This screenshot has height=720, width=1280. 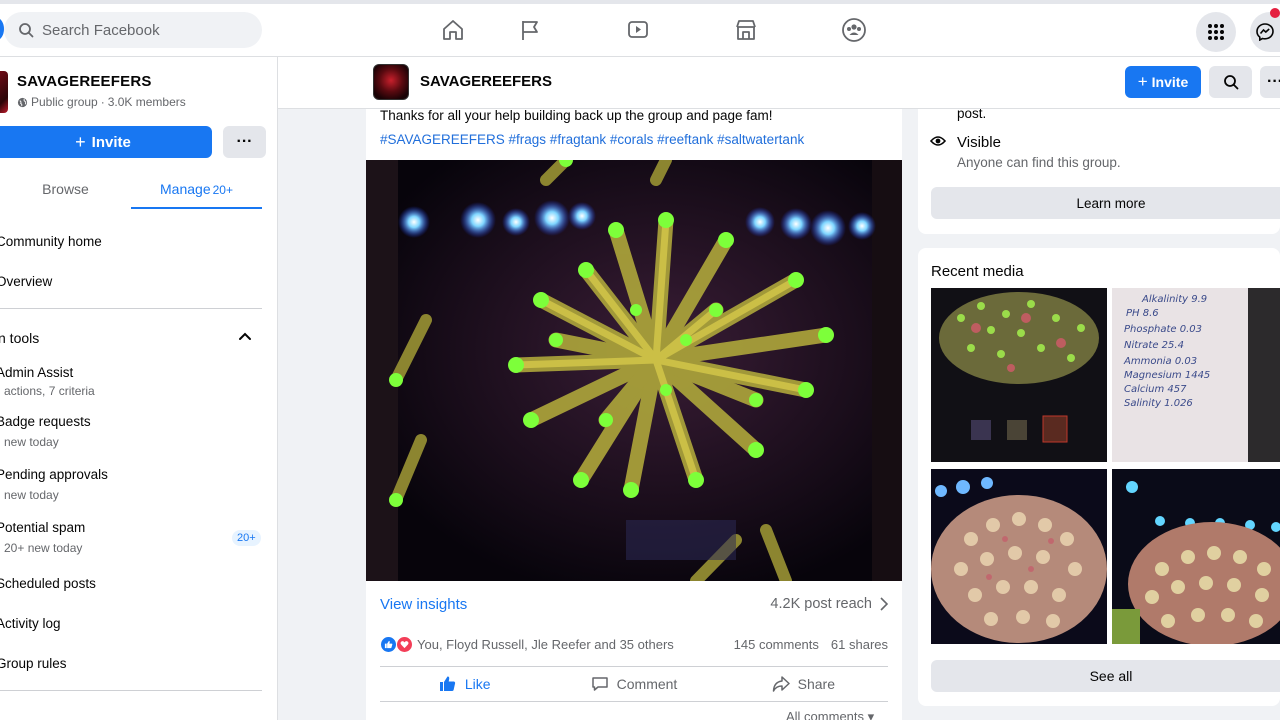 I want to click on potential-spam-sub: 20+ new today, so click(x=43, y=548).